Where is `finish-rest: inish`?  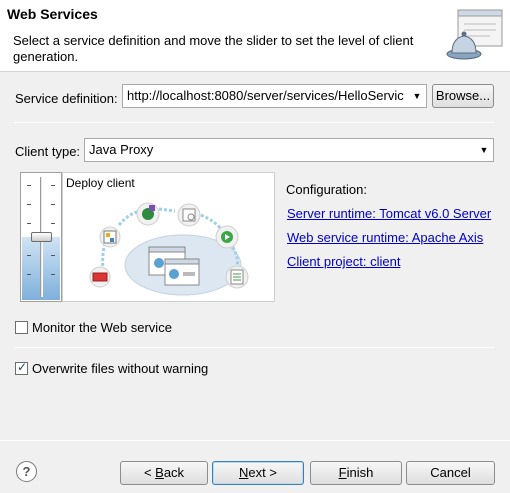 finish-rest: inish is located at coordinates (360, 472).